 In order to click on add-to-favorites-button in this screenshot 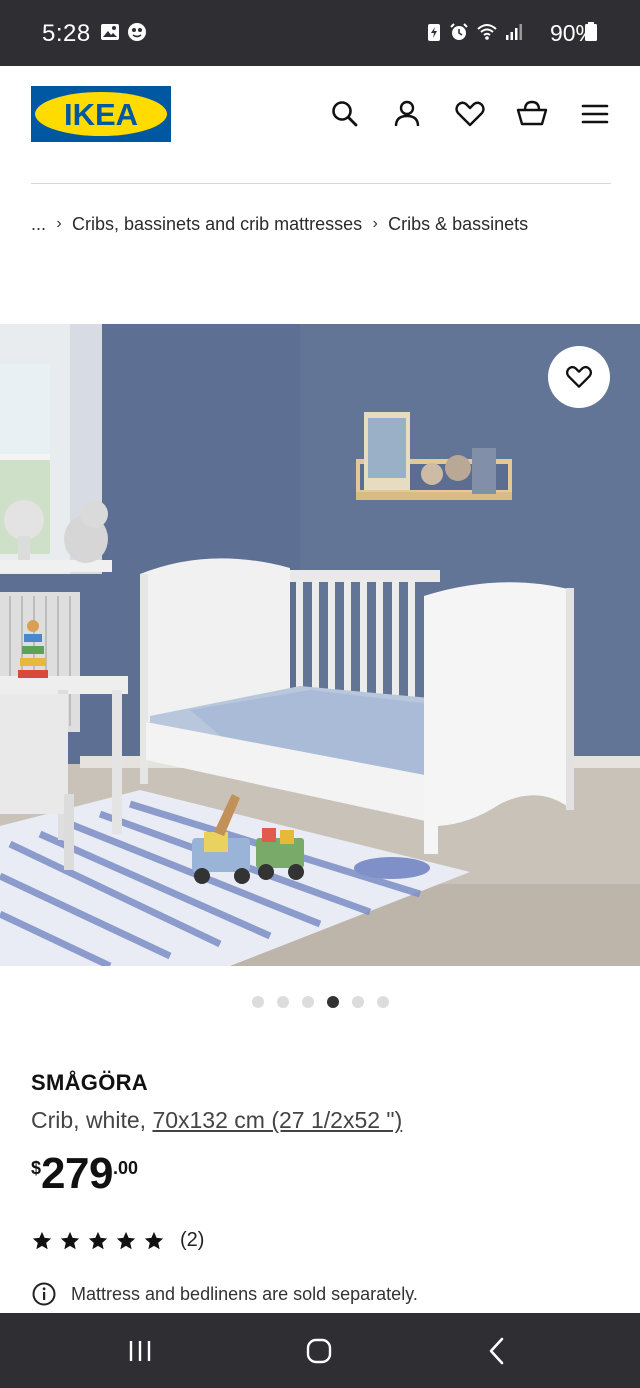, I will do `click(579, 377)`.